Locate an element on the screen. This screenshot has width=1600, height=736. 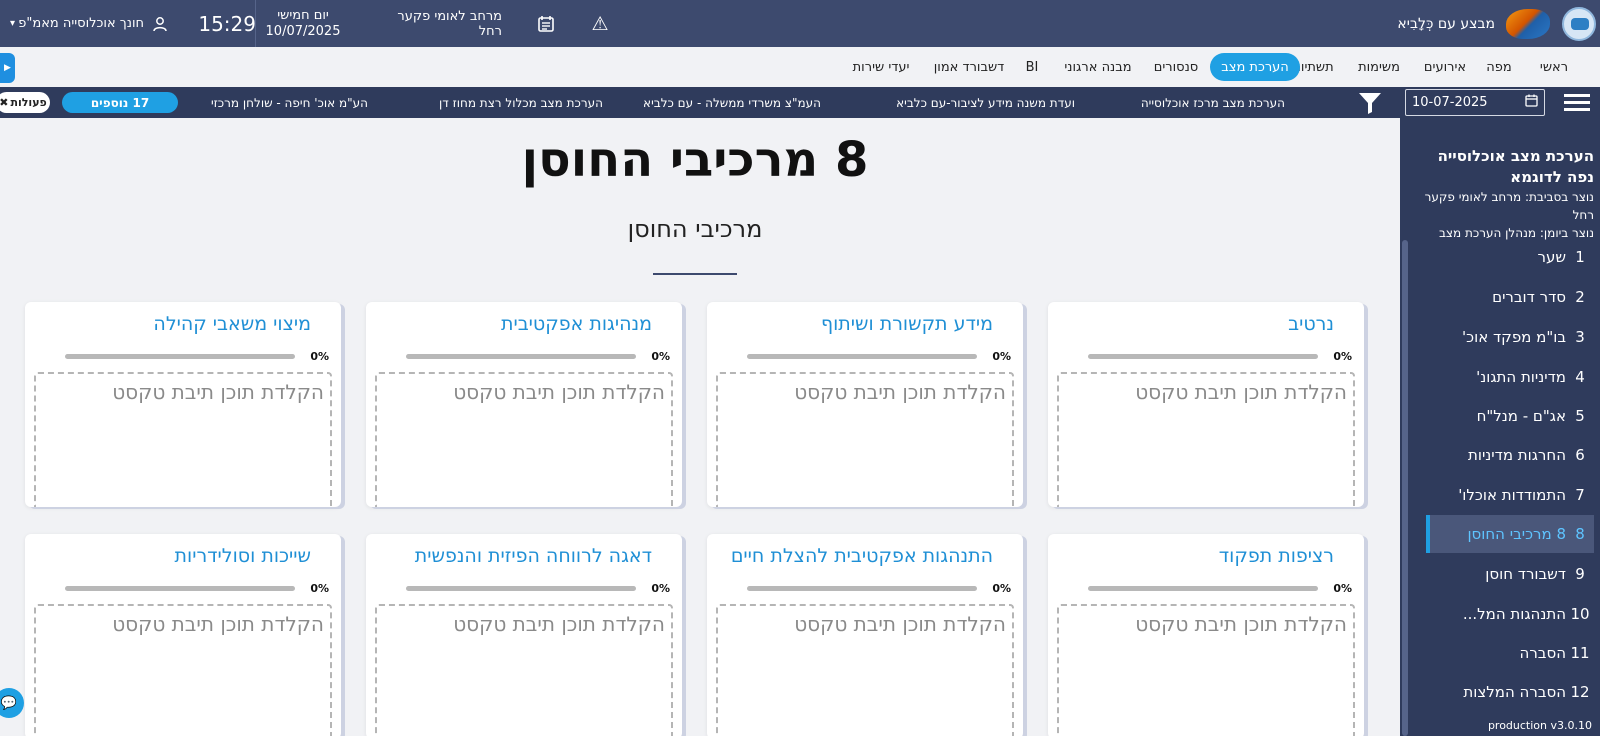
card-title: דאגה לרווחה הפיזית והנפשית is located at coordinates (533, 556).